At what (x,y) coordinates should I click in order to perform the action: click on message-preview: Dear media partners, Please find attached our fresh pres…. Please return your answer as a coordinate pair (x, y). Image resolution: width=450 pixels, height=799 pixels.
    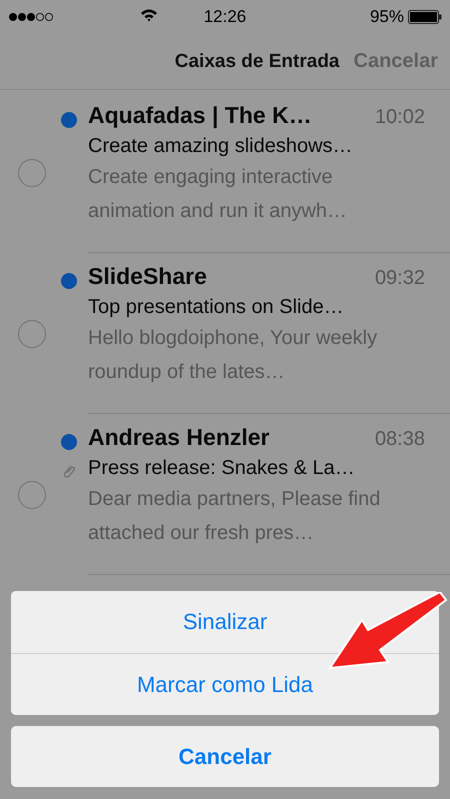
    Looking at the image, I should click on (235, 516).